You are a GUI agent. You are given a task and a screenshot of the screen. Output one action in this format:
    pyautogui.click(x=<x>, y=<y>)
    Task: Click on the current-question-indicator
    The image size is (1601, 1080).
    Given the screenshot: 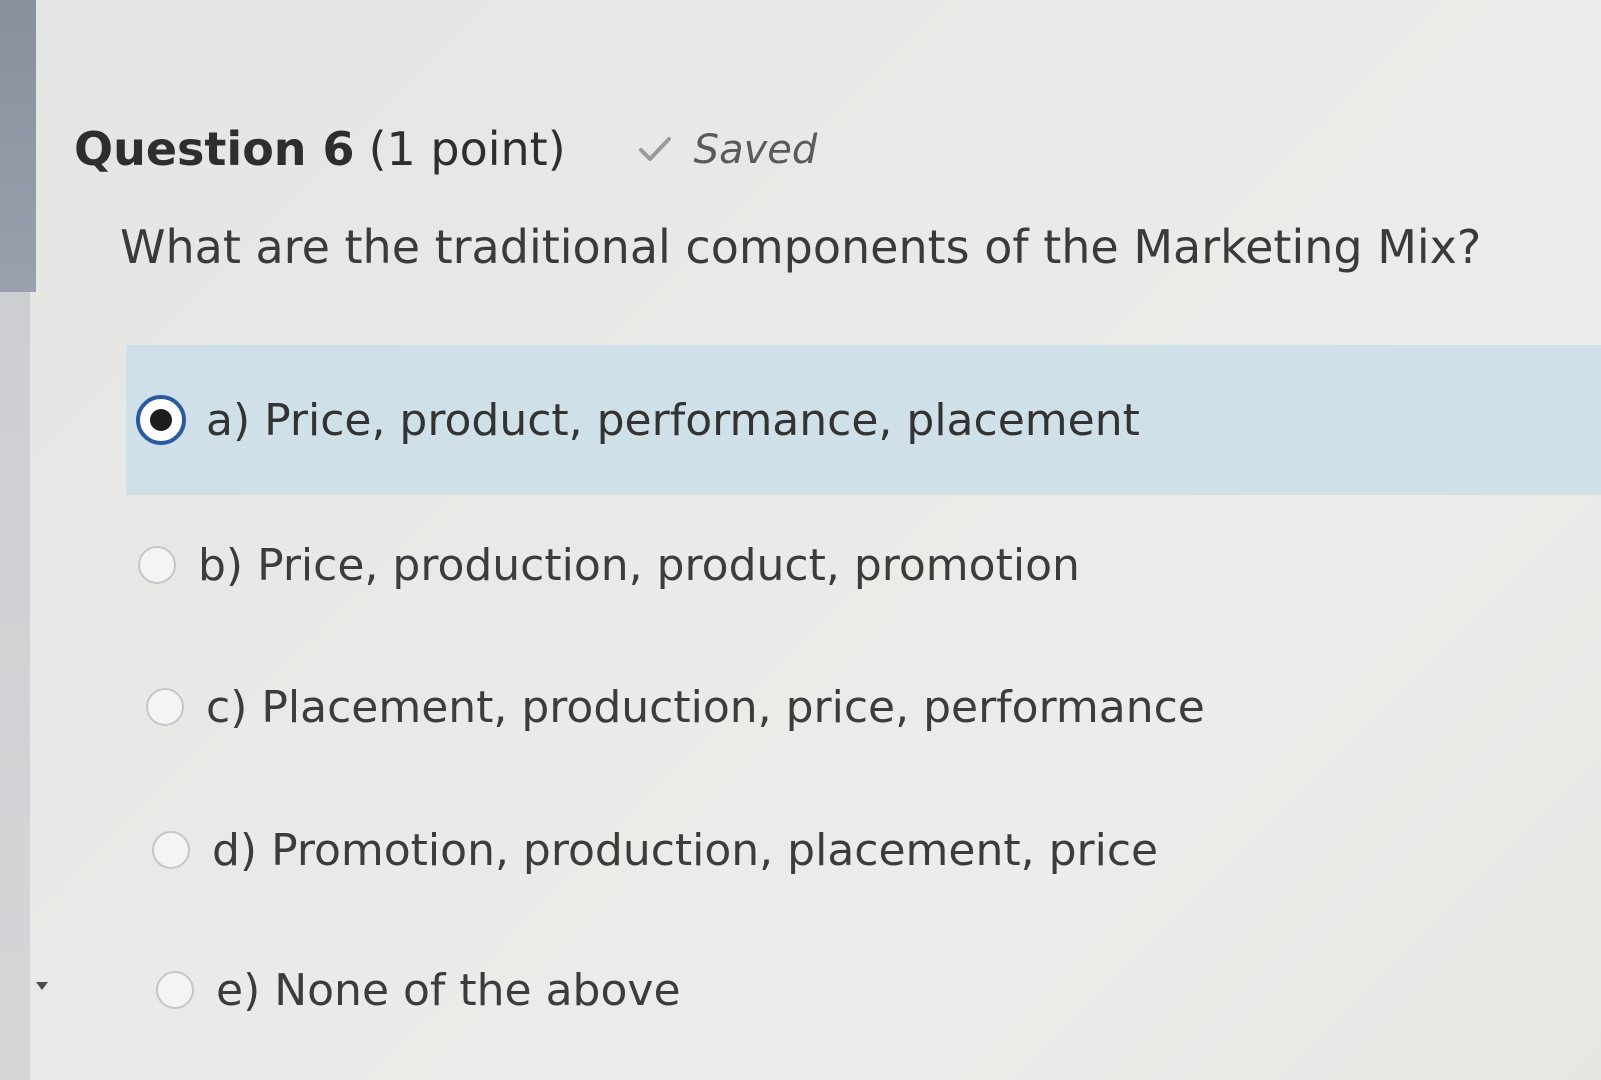 What is the action you would take?
    pyautogui.click(x=18, y=146)
    